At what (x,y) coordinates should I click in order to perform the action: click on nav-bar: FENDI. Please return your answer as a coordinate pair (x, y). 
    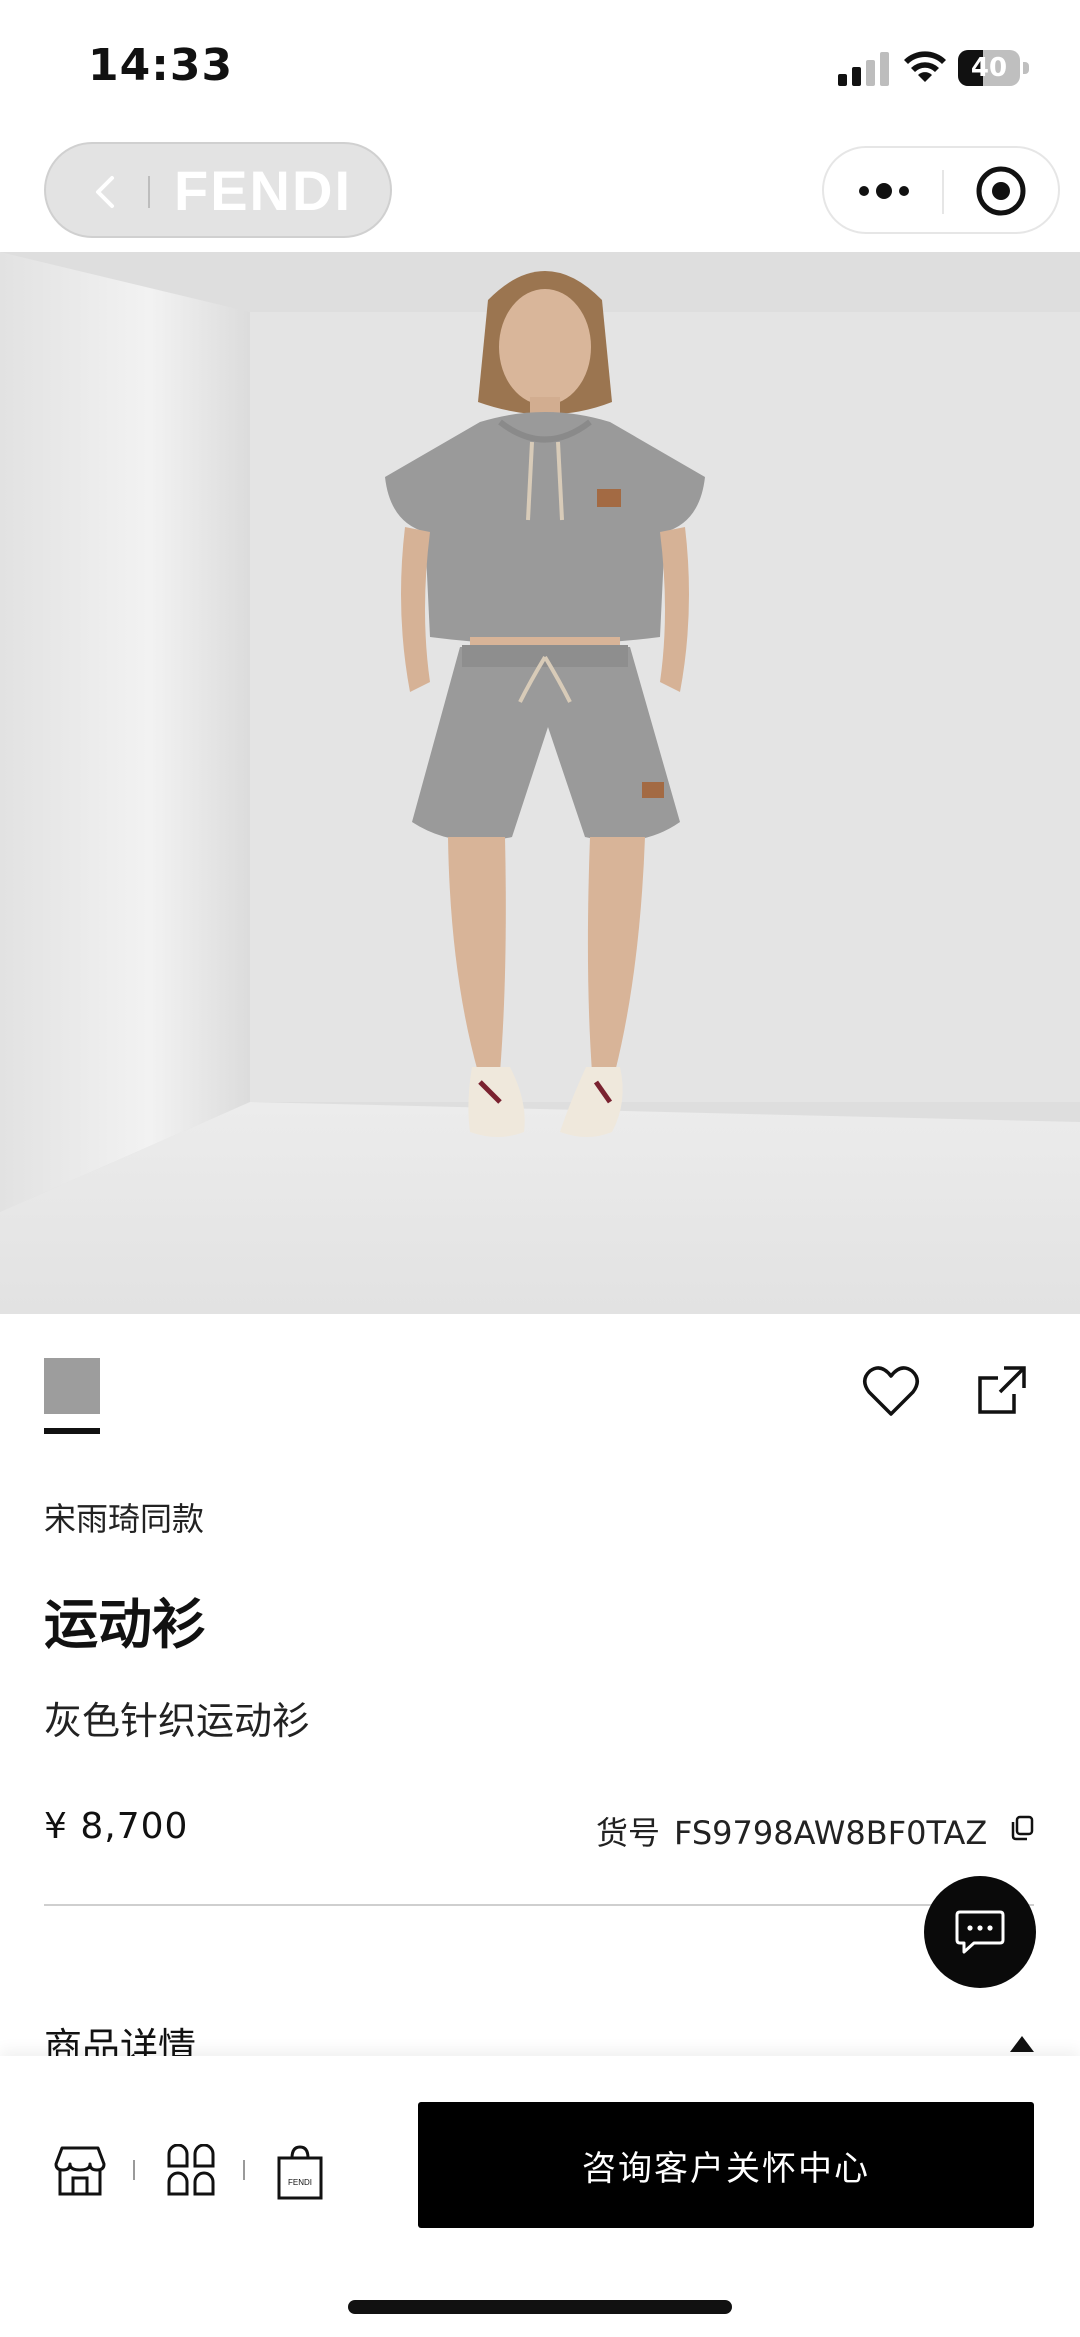
    Looking at the image, I should click on (540, 191).